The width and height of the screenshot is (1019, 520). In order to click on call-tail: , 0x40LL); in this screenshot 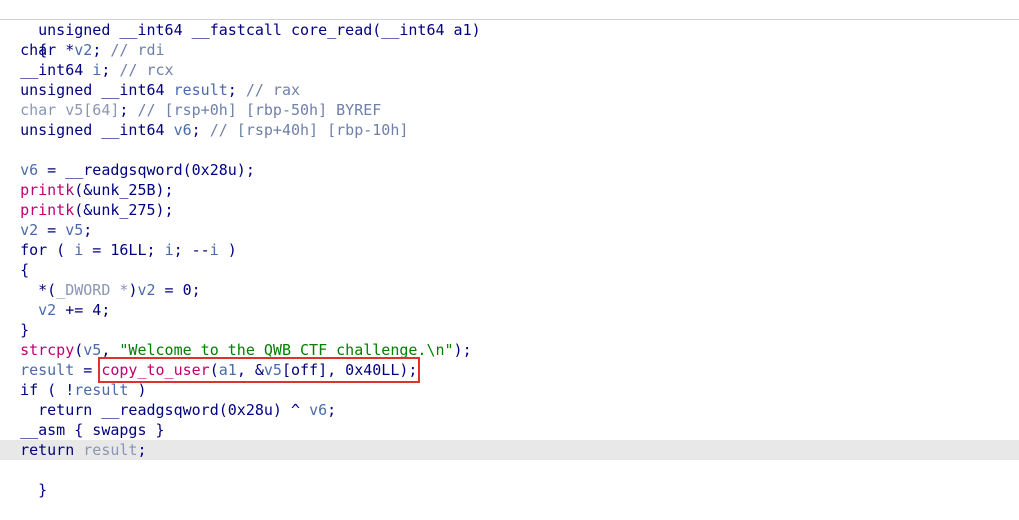, I will do `click(372, 370)`.